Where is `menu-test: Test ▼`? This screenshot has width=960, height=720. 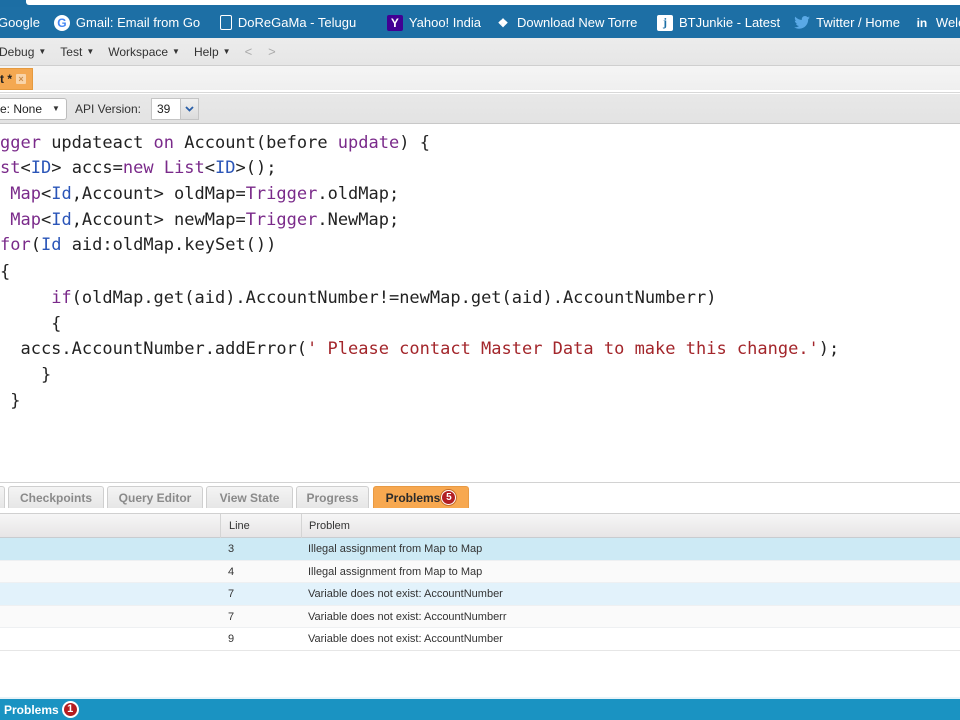 menu-test: Test ▼ is located at coordinates (77, 52).